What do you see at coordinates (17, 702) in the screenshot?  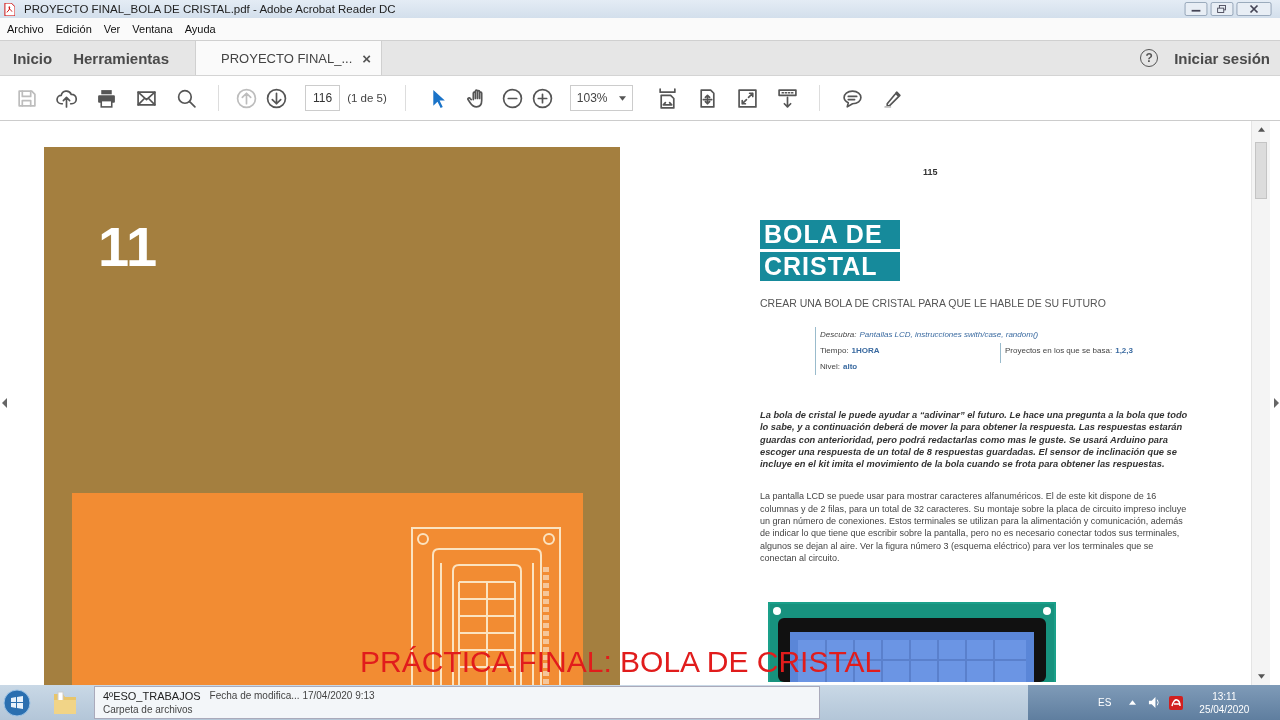 I see `start-button` at bounding box center [17, 702].